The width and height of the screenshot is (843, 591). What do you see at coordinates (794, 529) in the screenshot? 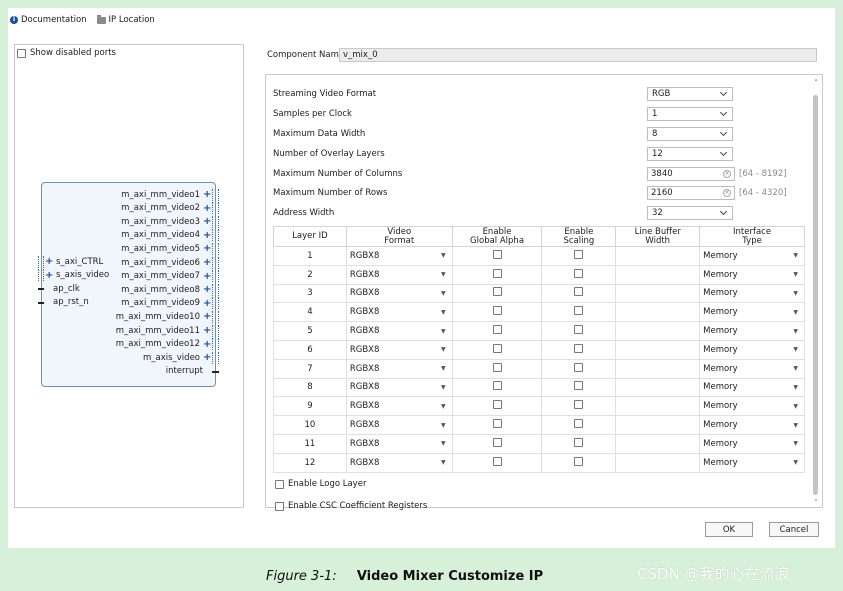
I see `cancel-button: Cancel` at bounding box center [794, 529].